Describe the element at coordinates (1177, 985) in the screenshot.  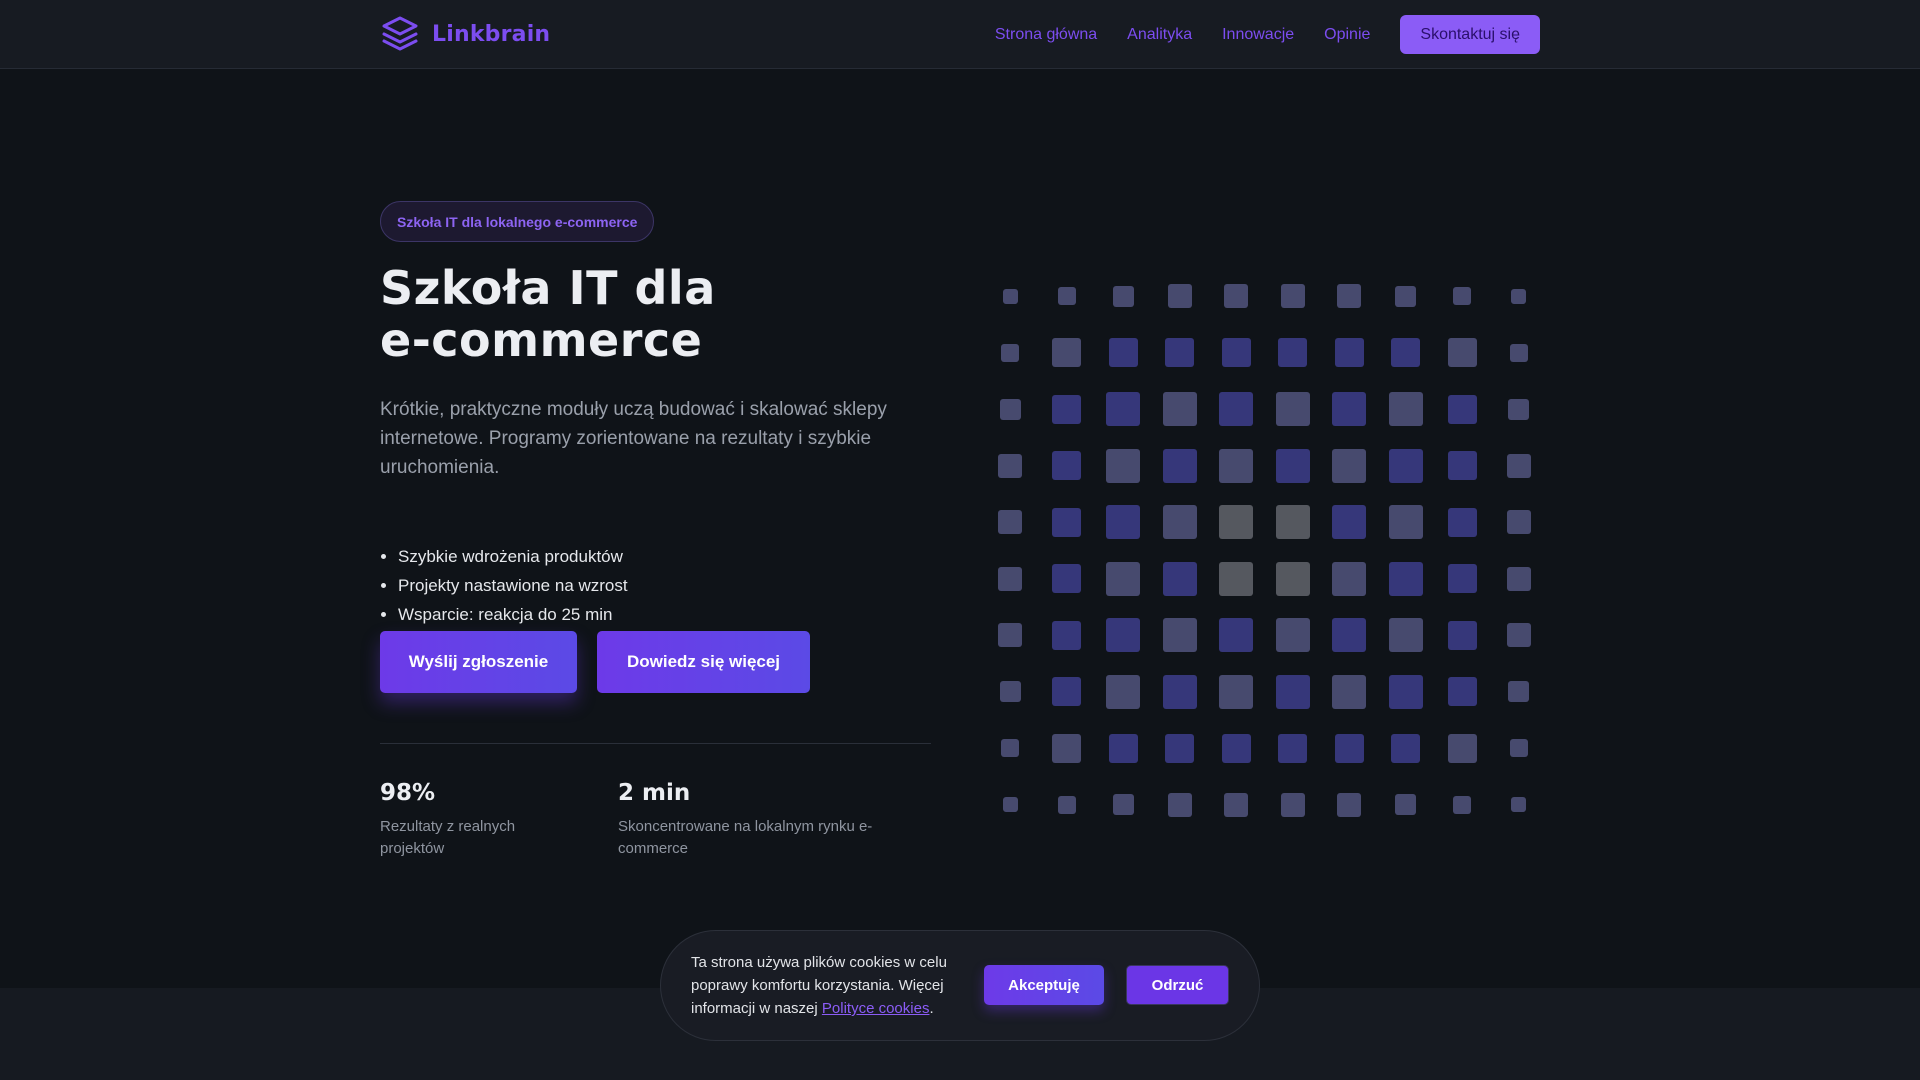
I see `cookie-reject-button: Odrzuć` at that location.